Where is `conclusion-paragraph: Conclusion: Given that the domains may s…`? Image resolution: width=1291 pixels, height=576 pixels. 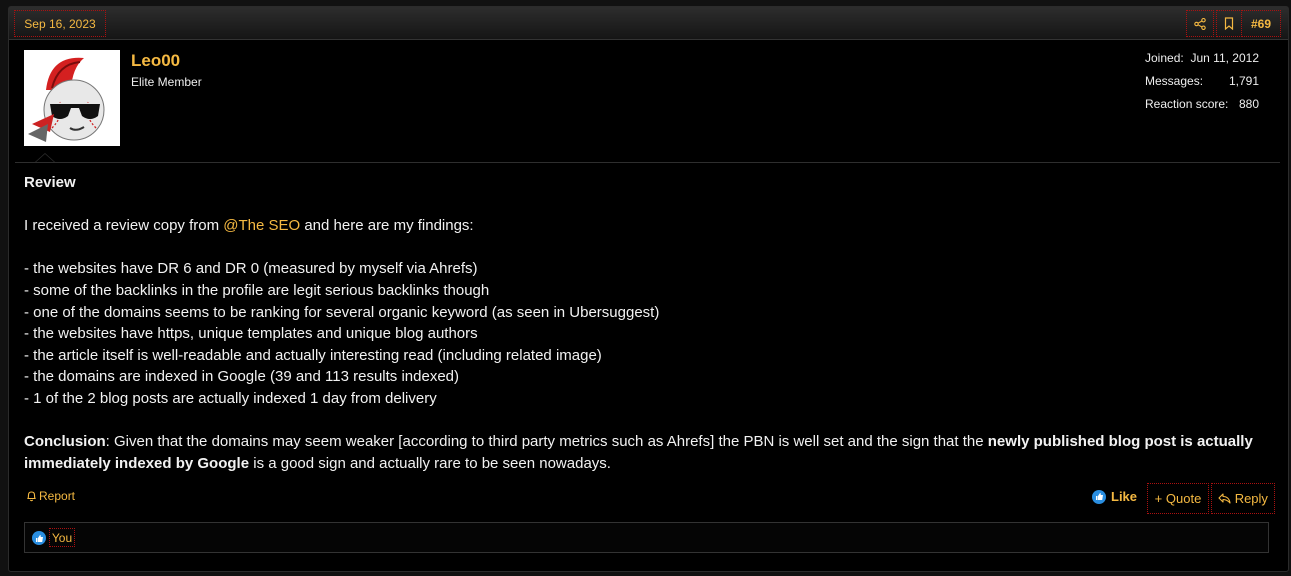 conclusion-paragraph: Conclusion: Given that the domains may s… is located at coordinates (644, 452).